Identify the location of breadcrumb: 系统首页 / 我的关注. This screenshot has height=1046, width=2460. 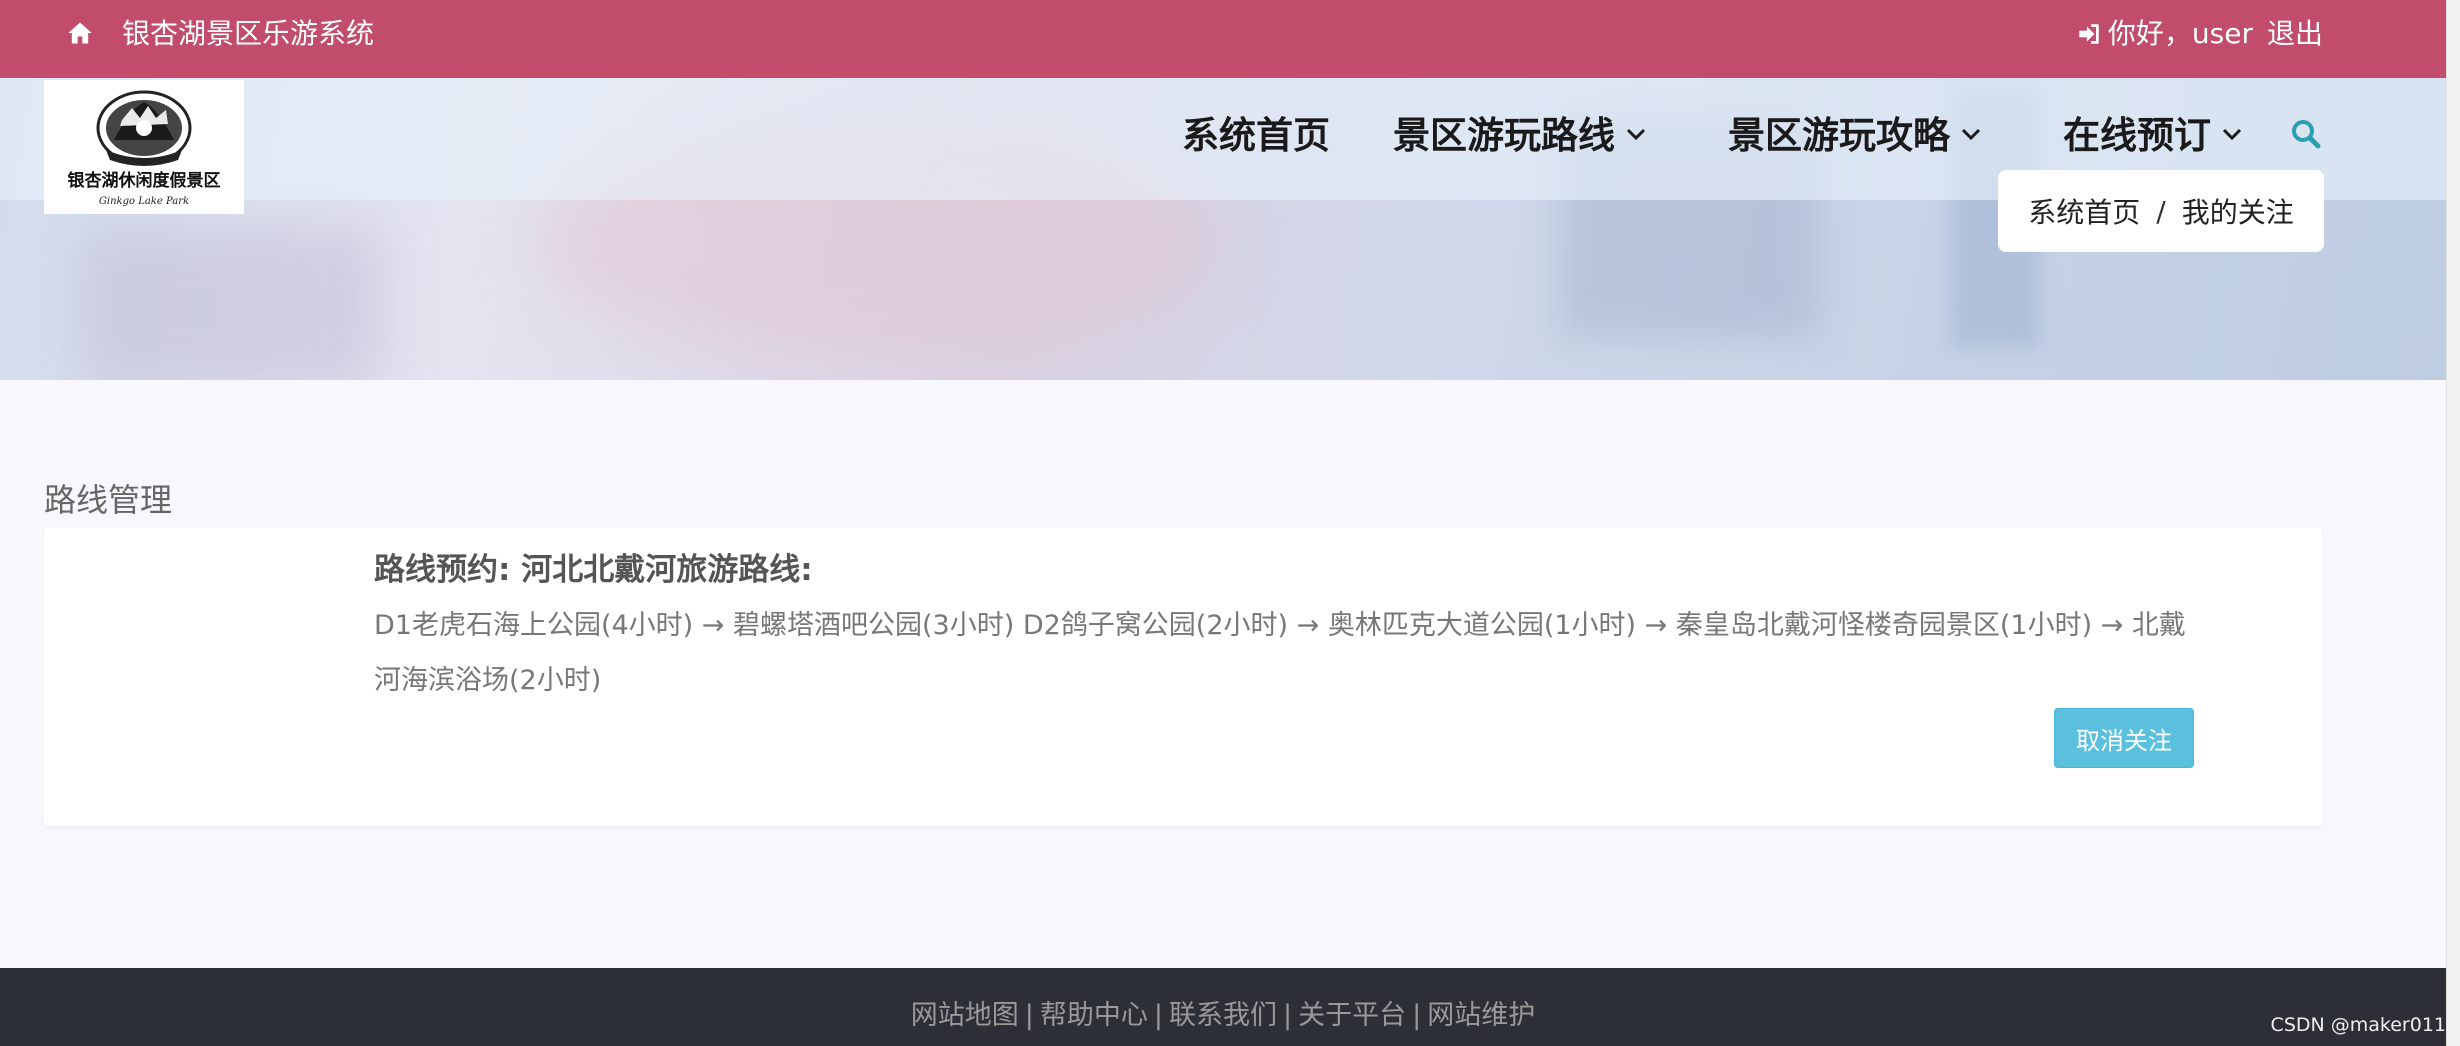
(2161, 211).